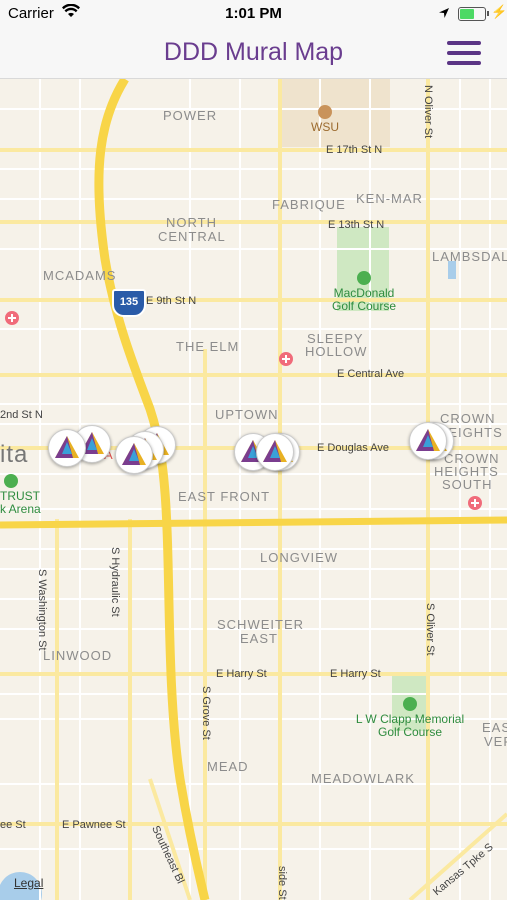 The image size is (507, 900). I want to click on neighborhood-north-central-line2: CENTRAL, so click(192, 236).